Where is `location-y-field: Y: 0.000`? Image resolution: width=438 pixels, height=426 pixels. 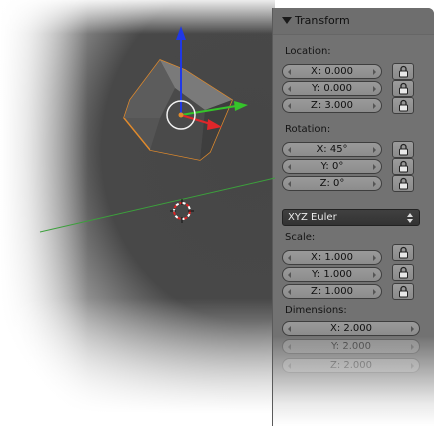 location-y-field: Y: 0.000 is located at coordinates (332, 88).